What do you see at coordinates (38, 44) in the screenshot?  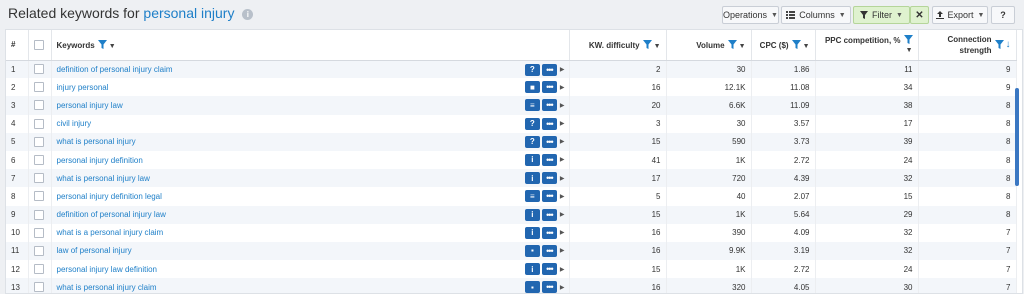 I see `select-all-checkbox` at bounding box center [38, 44].